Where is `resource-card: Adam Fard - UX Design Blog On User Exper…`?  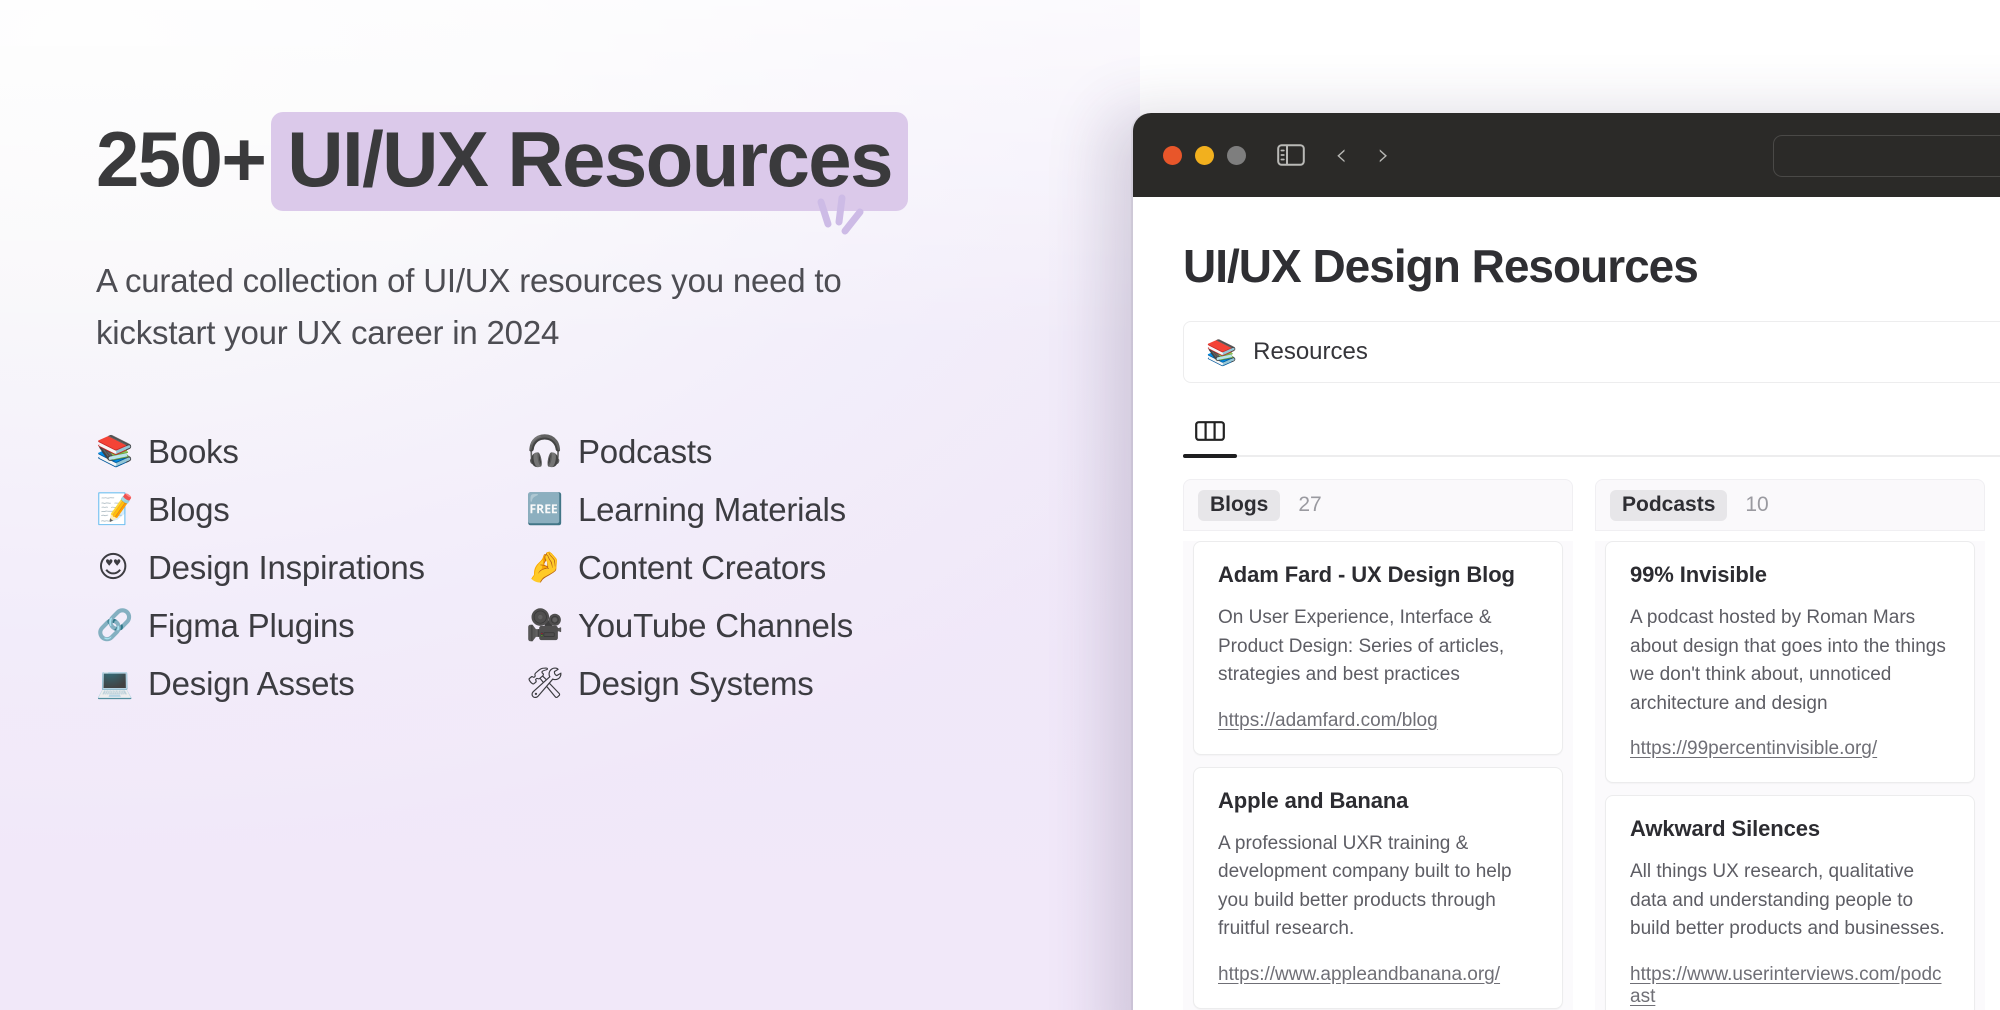 resource-card: Adam Fard - UX Design Blog On User Exper… is located at coordinates (1378, 648).